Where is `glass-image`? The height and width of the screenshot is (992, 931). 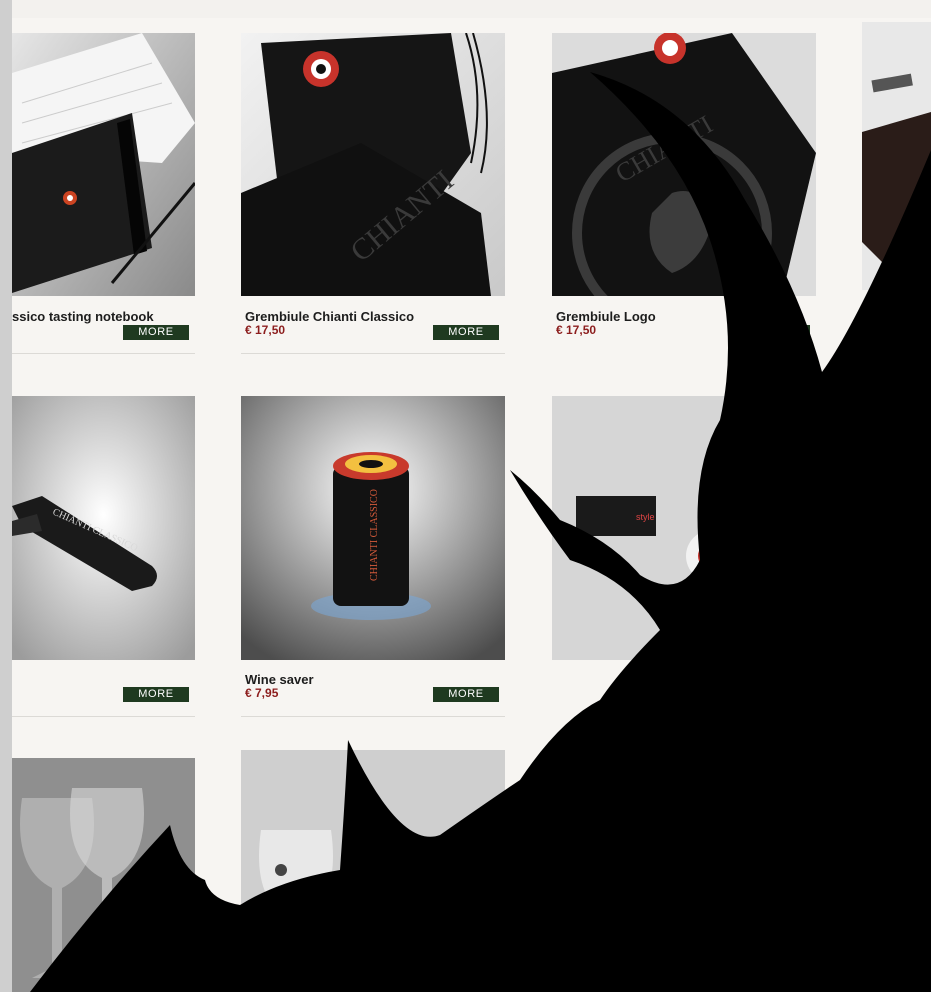
glass-image is located at coordinates (373, 871).